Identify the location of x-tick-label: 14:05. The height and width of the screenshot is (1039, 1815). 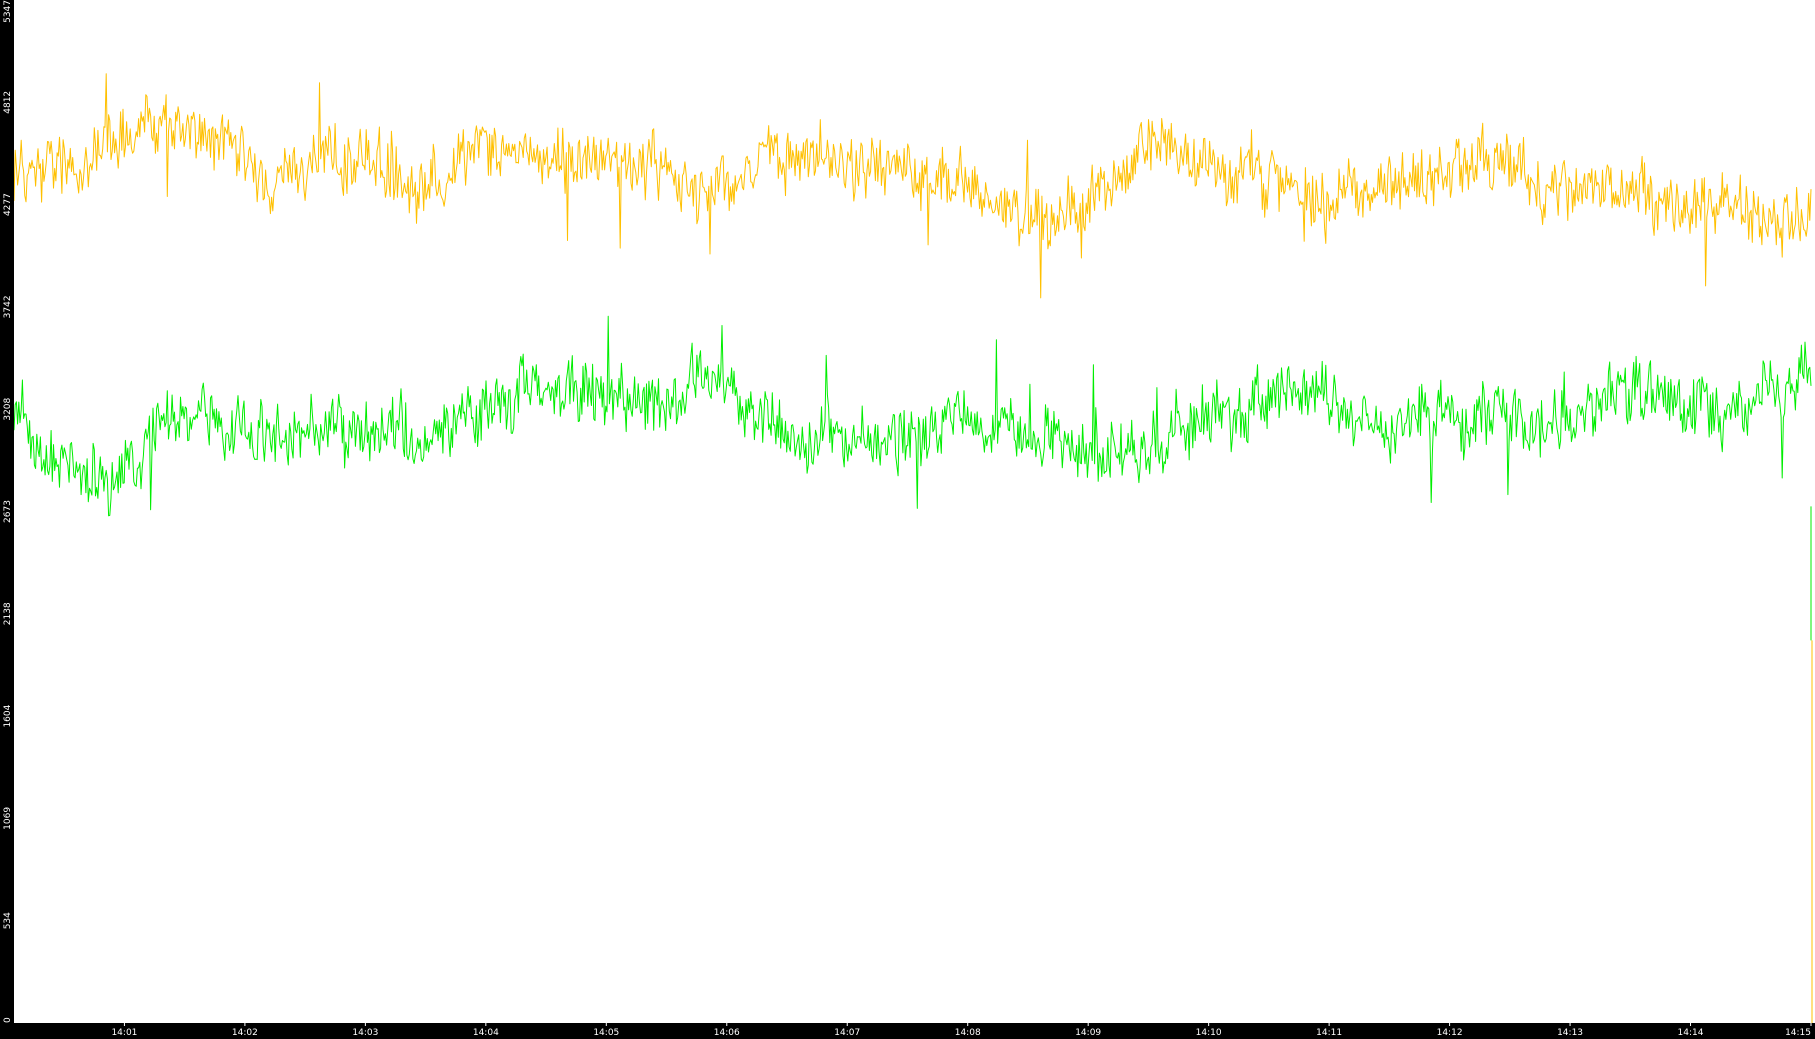
(606, 1033).